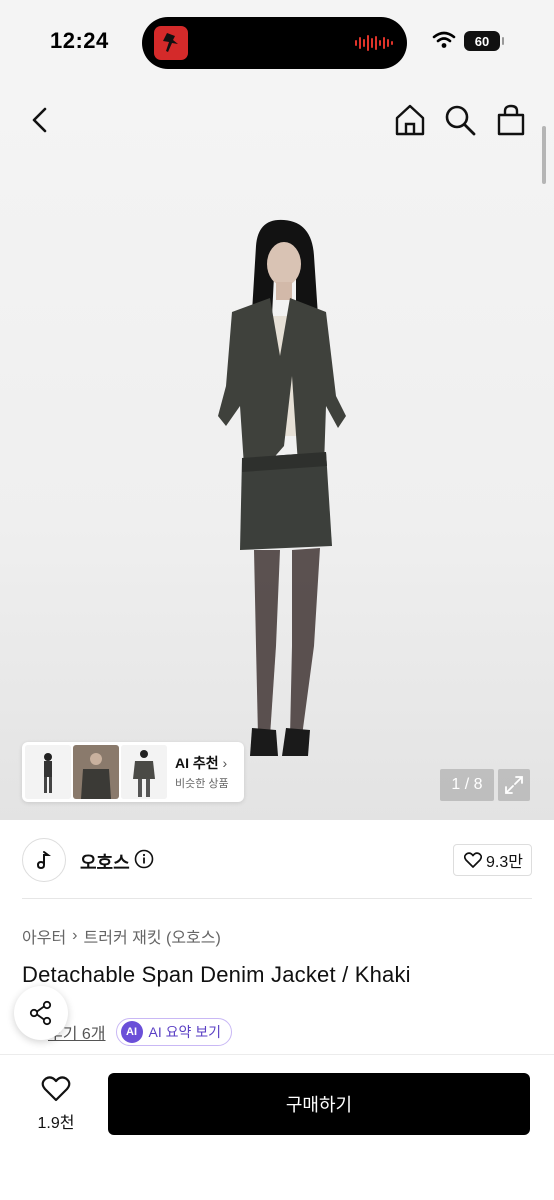  I want to click on expand-button, so click(514, 785).